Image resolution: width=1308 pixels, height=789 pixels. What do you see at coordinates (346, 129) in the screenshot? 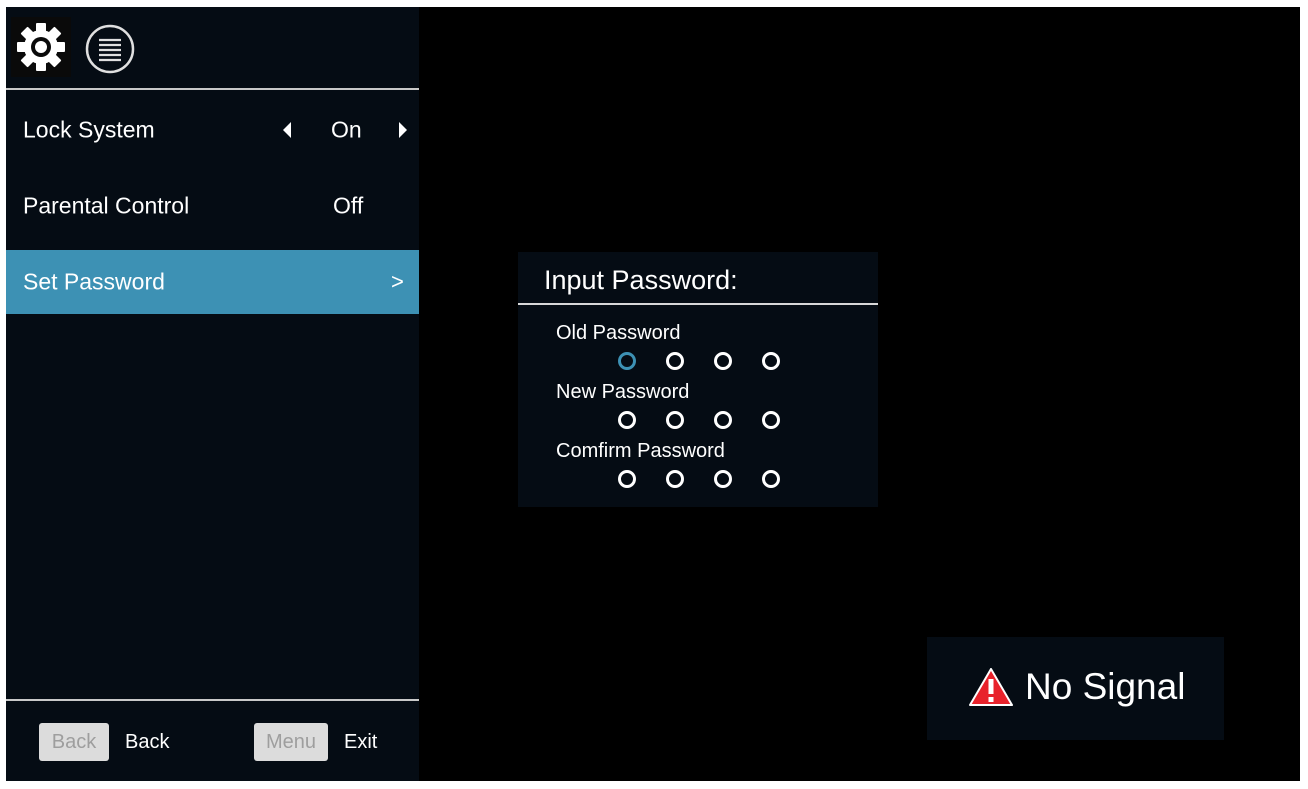
I see `menu-item-value: On` at bounding box center [346, 129].